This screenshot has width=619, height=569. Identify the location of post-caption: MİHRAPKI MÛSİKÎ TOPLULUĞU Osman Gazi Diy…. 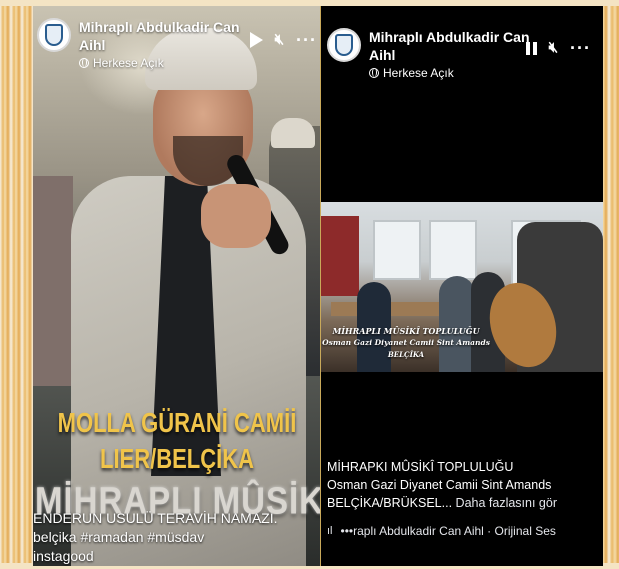
(465, 485).